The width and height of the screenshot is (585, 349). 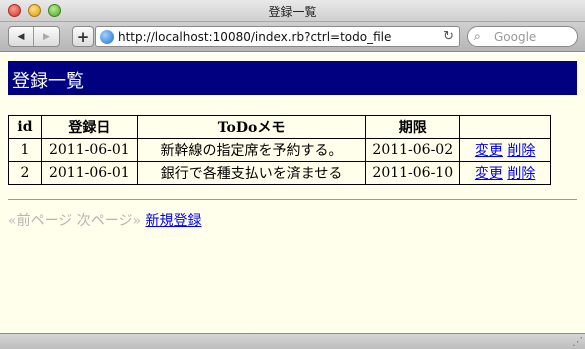 I want to click on new-entry-link: 新規登録, so click(x=174, y=221).